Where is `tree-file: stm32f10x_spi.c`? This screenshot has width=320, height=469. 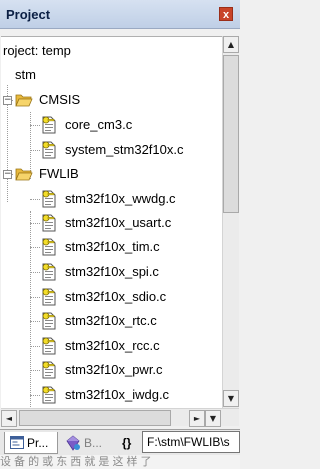
tree-file: stm32f10x_spi.c is located at coordinates (111, 272).